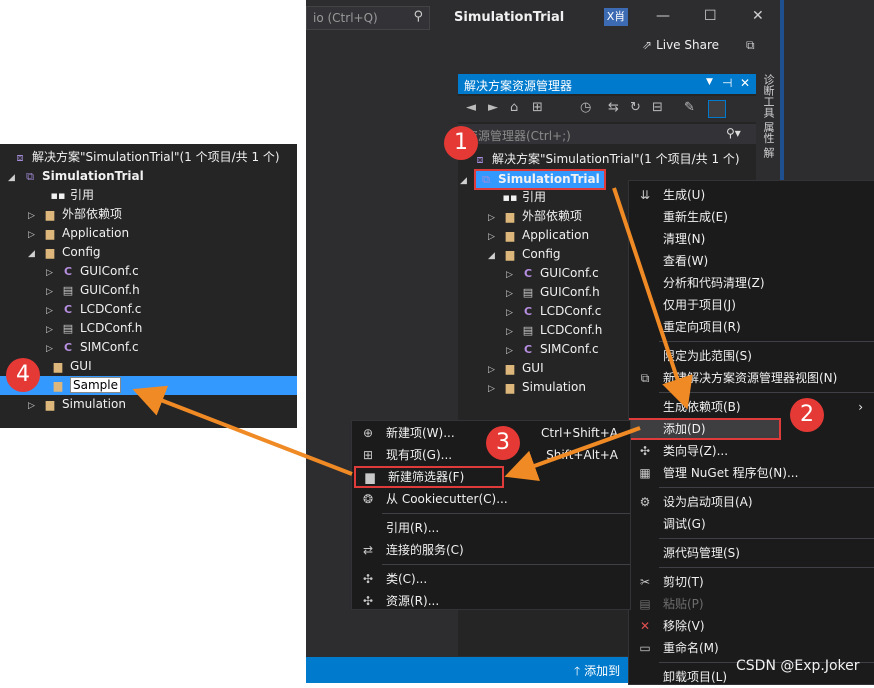  What do you see at coordinates (461, 143) in the screenshot?
I see `step-badge-1: 1` at bounding box center [461, 143].